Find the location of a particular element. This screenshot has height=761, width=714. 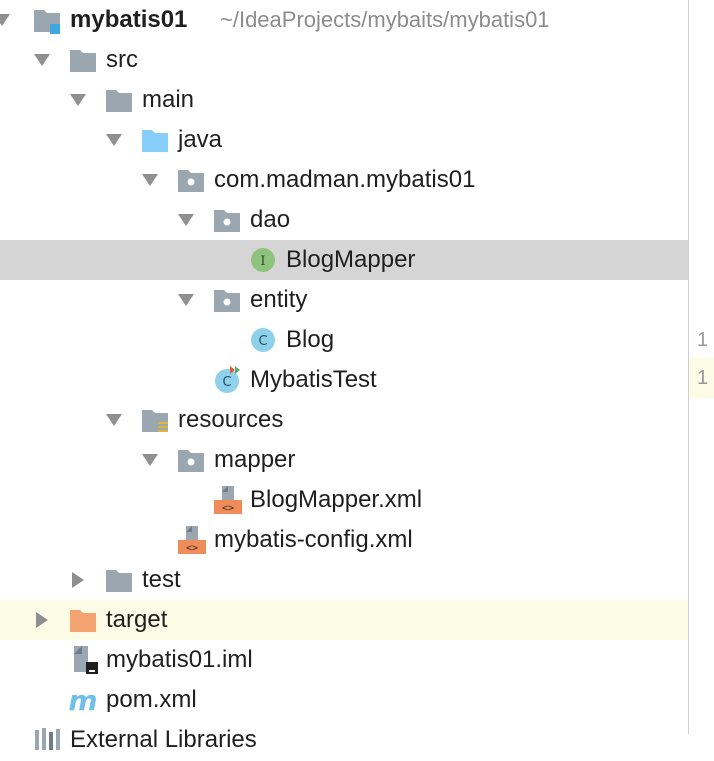

tree-label: target is located at coordinates (137, 619).